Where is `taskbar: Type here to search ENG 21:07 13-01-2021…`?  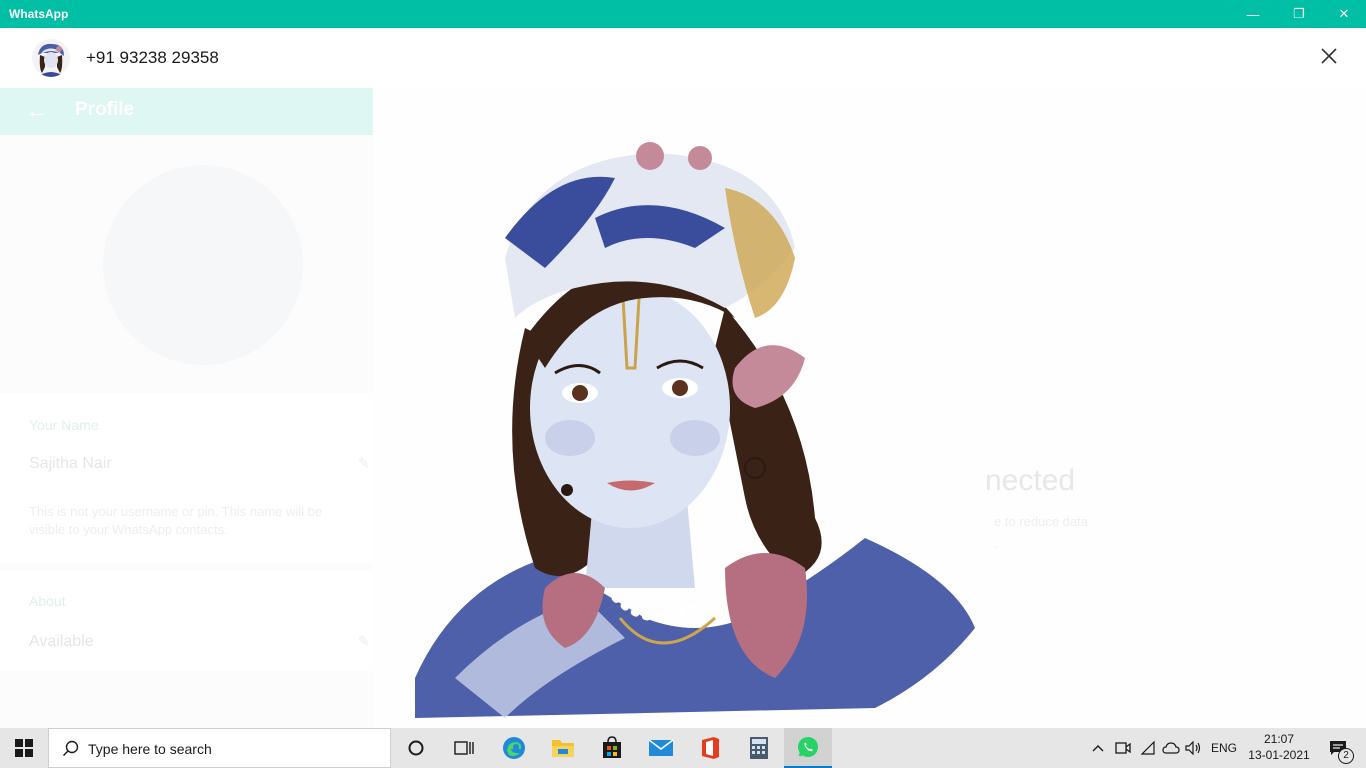
taskbar: Type here to search ENG 21:07 13-01-2021… is located at coordinates (683, 748).